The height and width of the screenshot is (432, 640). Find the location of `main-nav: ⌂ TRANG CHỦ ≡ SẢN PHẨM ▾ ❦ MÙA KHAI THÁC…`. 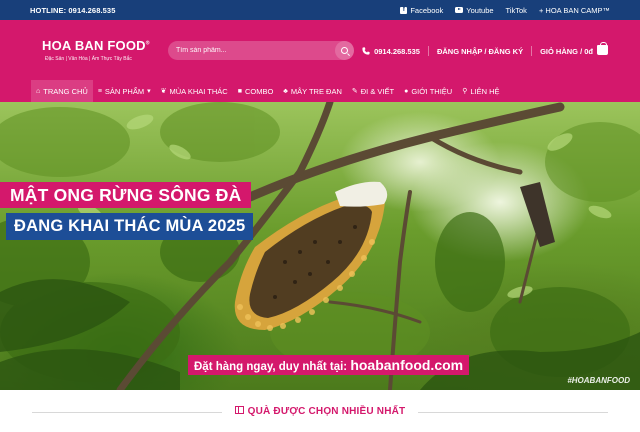

main-nav: ⌂ TRANG CHỦ ≡ SẢN PHẨM ▾ ❦ MÙA KHAI THÁC… is located at coordinates (320, 91).